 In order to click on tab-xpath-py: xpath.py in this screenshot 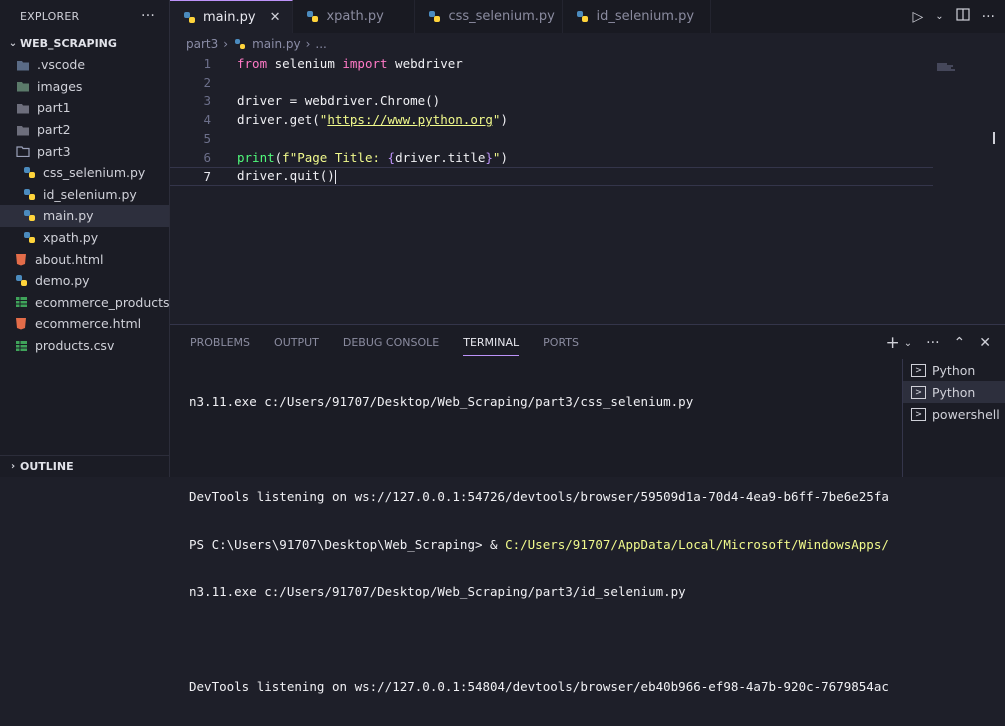, I will do `click(354, 16)`.